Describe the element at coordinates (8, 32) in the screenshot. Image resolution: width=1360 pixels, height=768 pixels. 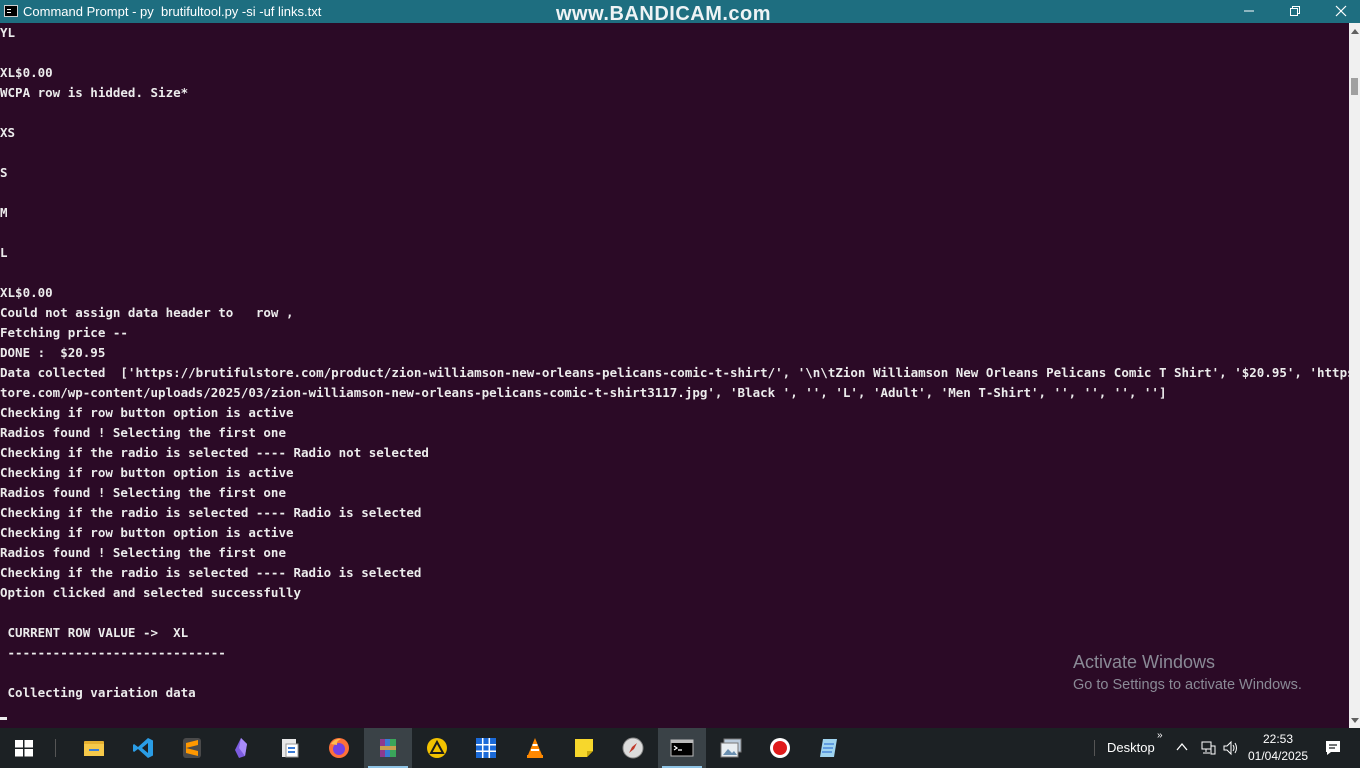
I see `console-line: YL` at that location.